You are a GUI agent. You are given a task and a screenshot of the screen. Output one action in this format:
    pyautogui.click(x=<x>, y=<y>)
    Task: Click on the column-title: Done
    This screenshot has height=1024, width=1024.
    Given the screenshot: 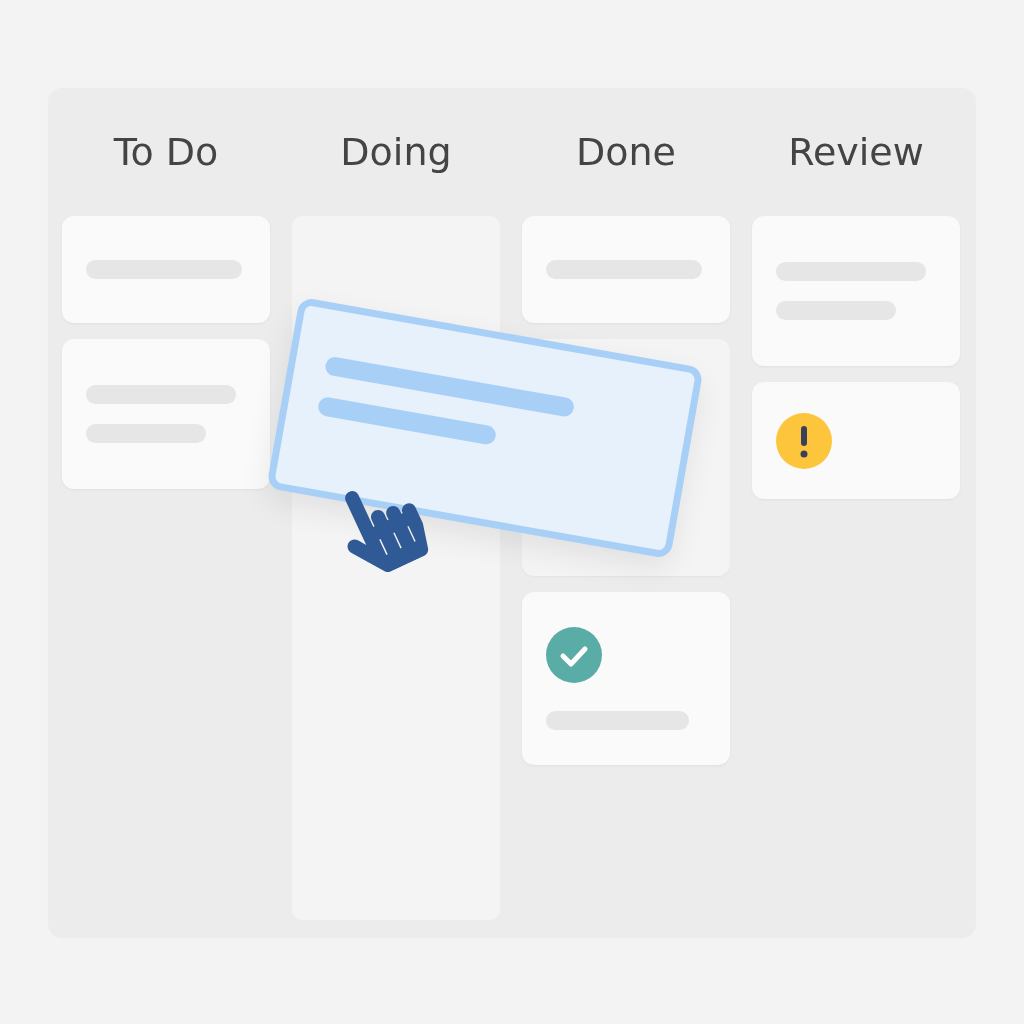 What is the action you would take?
    pyautogui.click(x=626, y=152)
    